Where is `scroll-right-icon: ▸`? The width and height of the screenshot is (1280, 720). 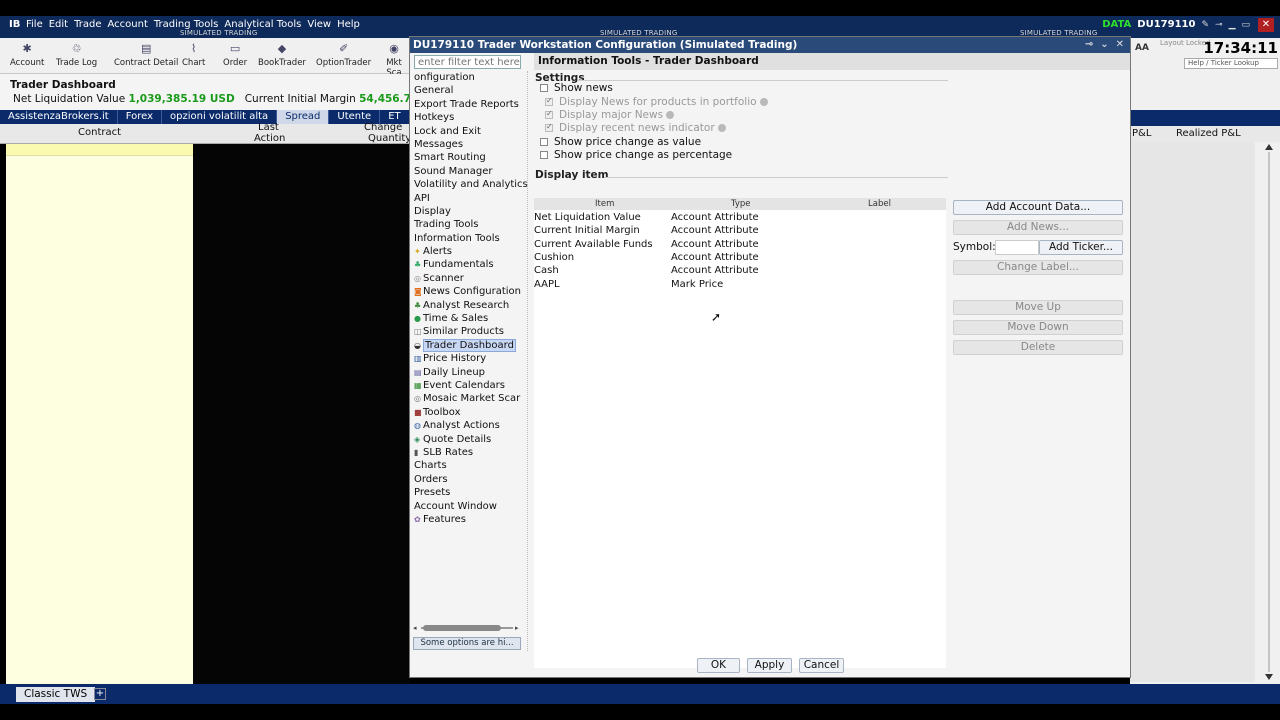 scroll-right-icon: ▸ is located at coordinates (517, 628).